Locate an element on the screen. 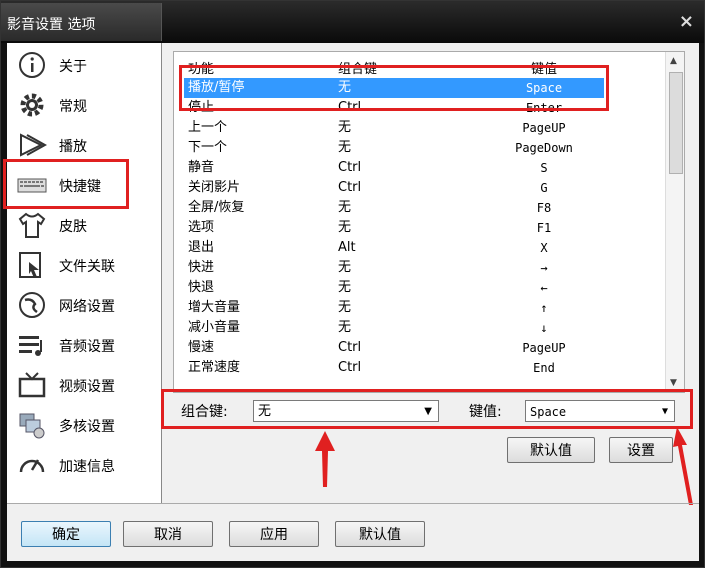 Image resolution: width=705 pixels, height=568 pixels. sidebar-item-general: 常规 is located at coordinates (84, 105).